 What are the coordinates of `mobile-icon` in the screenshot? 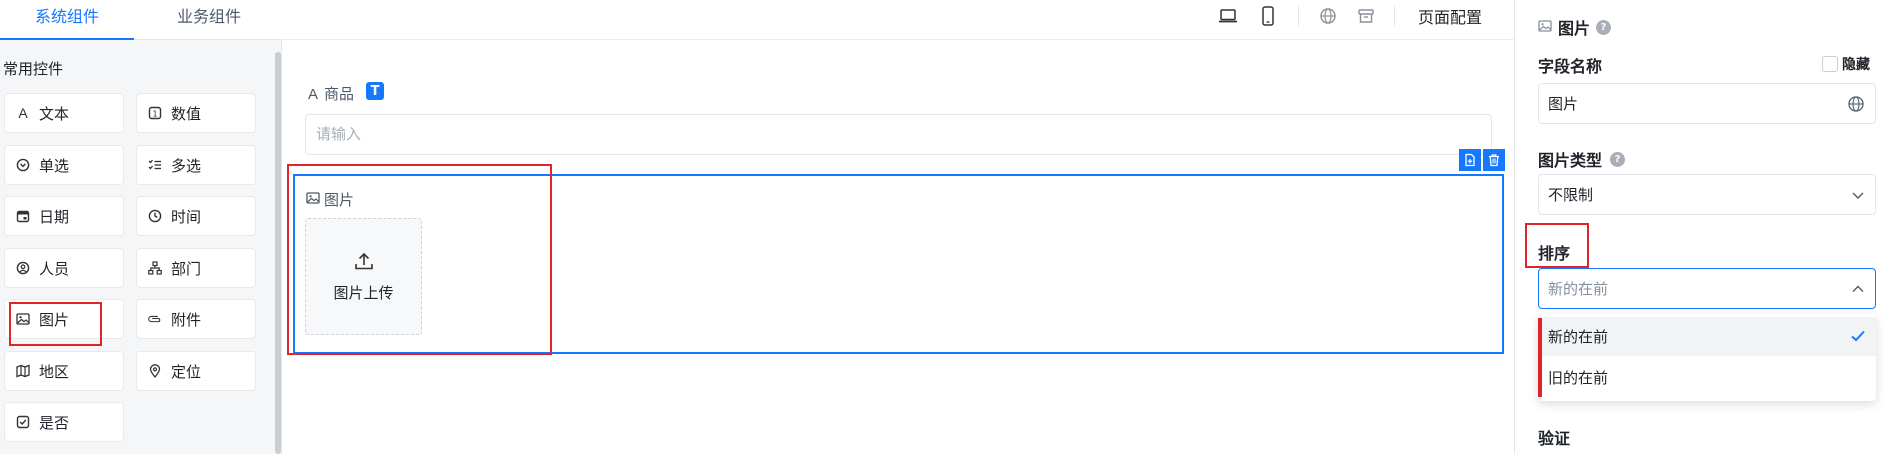 It's located at (1268, 16).